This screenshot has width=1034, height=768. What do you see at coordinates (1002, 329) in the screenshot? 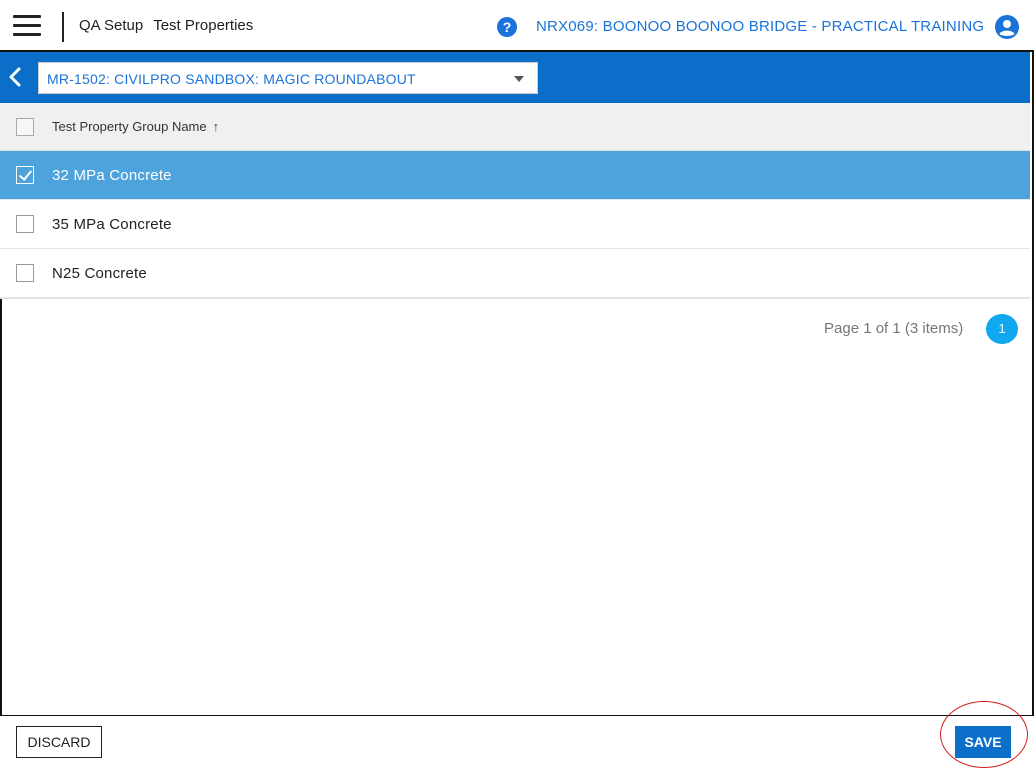
I see `page-button-1: 1` at bounding box center [1002, 329].